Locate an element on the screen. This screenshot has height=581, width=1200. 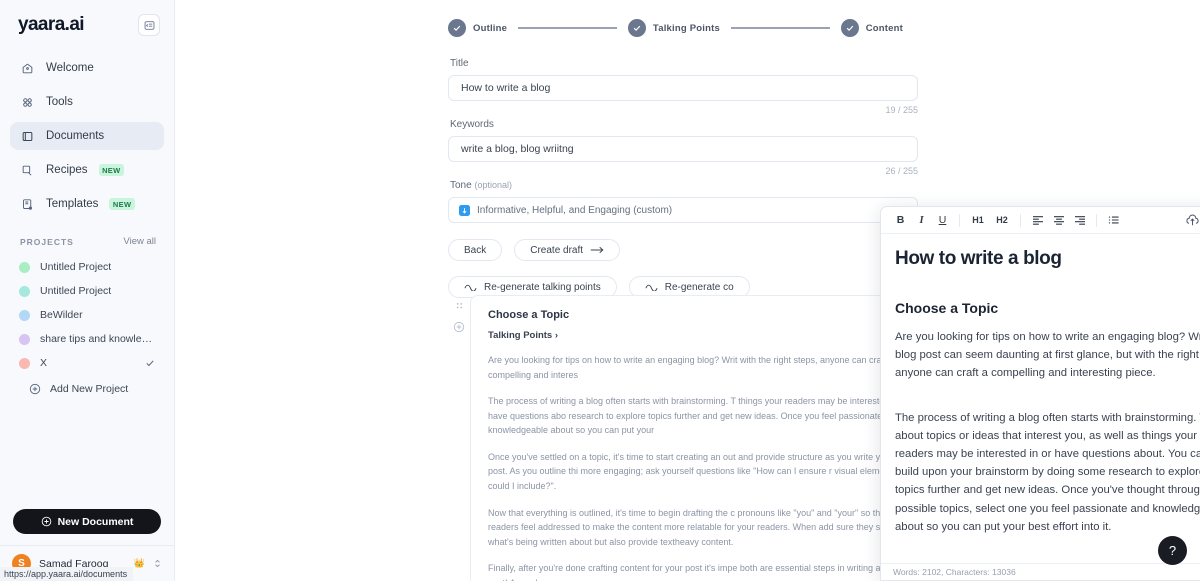
sidebar-item-label: Recipes is located at coordinates (67, 170).